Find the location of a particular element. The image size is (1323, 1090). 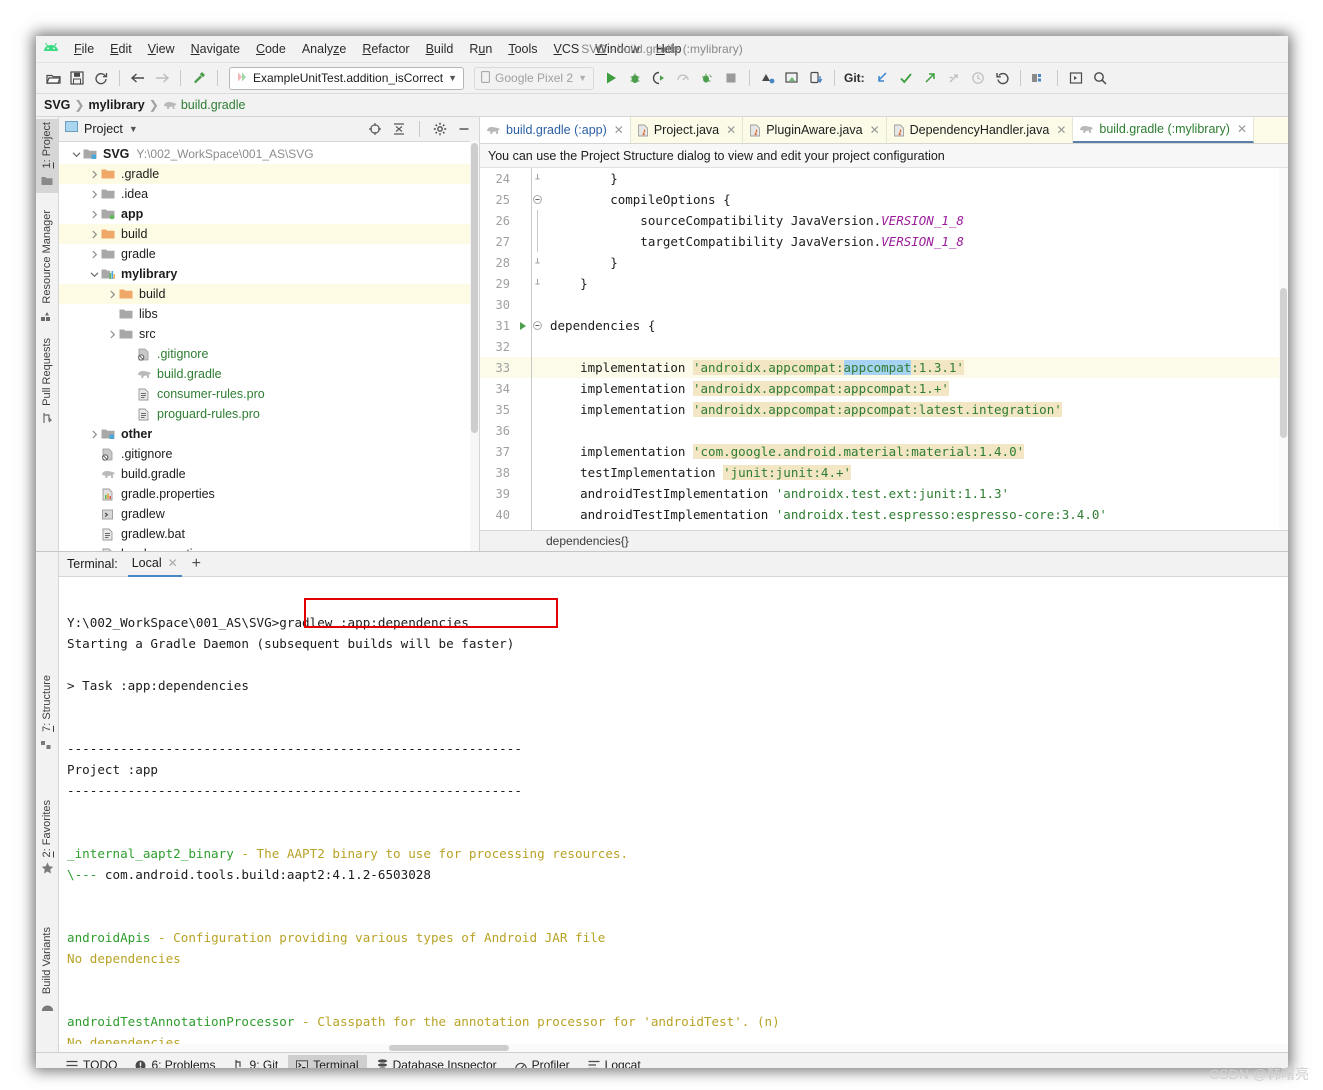

code-line: 28 } is located at coordinates (884, 262).